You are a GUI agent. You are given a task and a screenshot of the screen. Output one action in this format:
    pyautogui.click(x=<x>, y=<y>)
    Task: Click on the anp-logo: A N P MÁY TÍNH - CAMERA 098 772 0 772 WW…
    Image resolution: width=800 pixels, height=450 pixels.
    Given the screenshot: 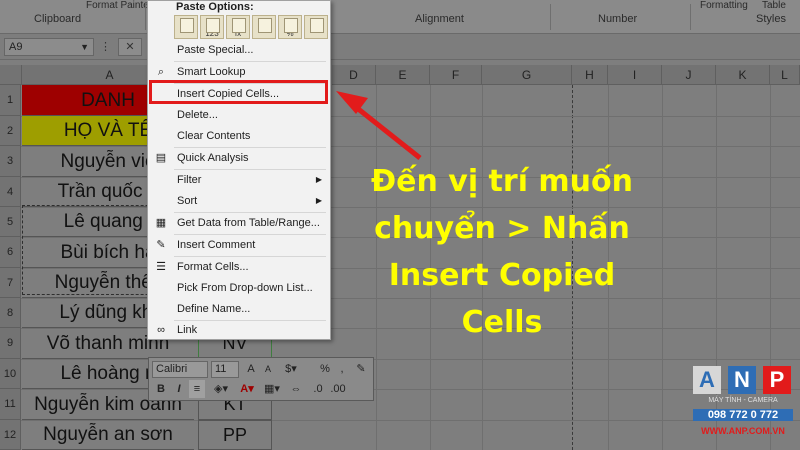 What is the action you would take?
    pyautogui.click(x=743, y=405)
    